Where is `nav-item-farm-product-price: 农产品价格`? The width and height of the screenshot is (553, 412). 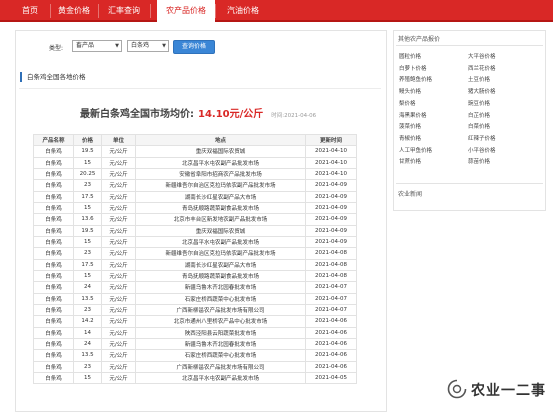
nav-item-farm-product-price: 农产品价格 is located at coordinates (186, 11).